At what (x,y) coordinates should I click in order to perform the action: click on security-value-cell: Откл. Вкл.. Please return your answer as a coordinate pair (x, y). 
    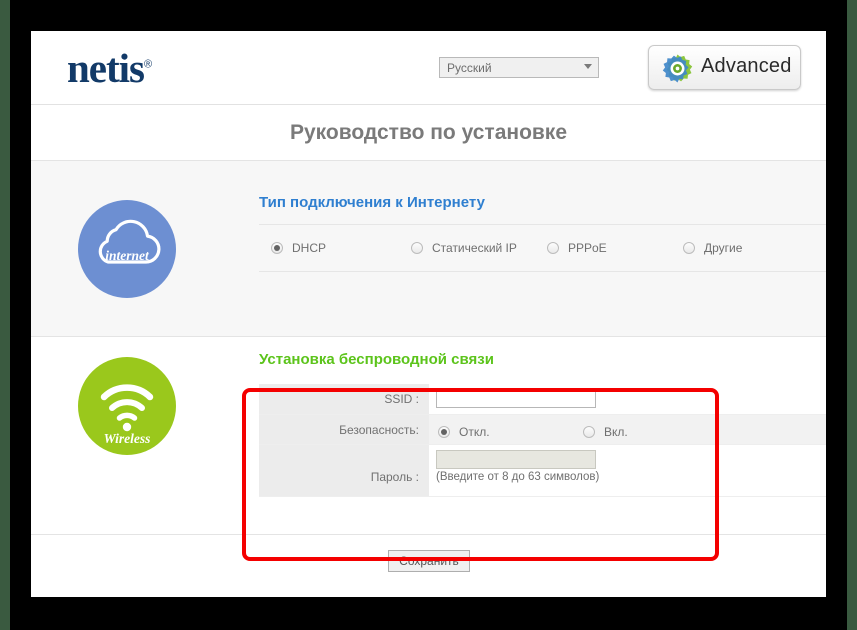
    Looking at the image, I should click on (627, 429).